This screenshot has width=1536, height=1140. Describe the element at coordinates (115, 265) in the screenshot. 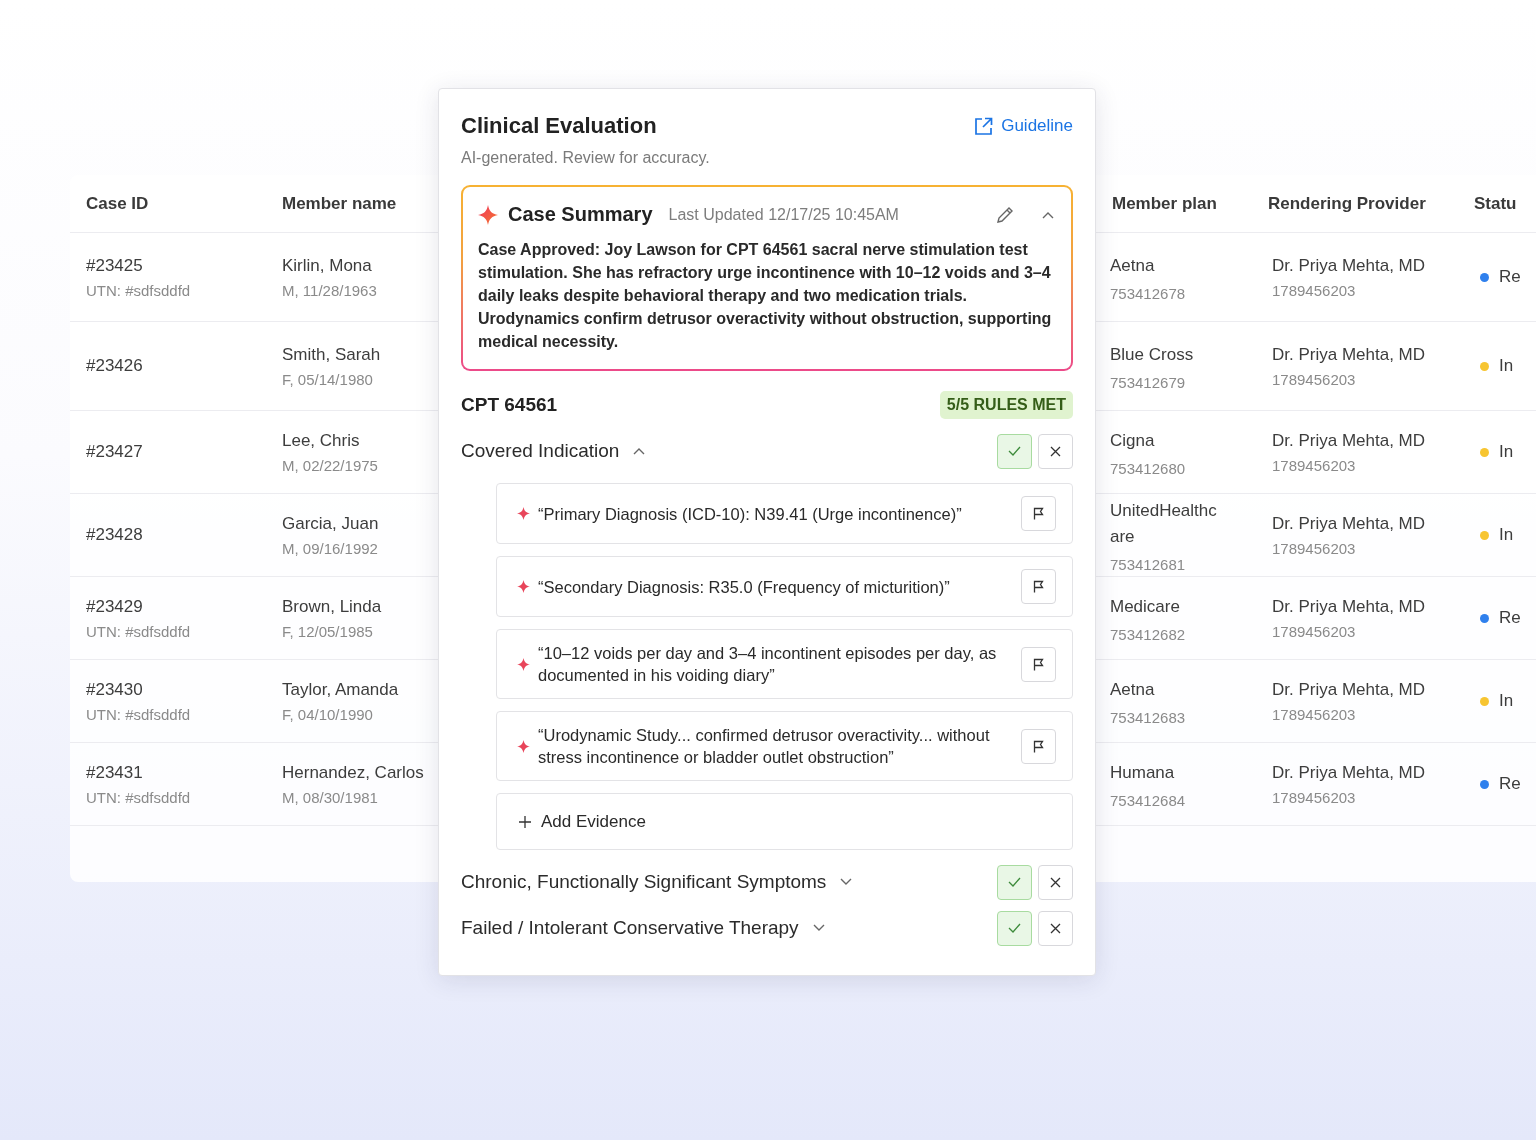

I see `case-id: #23425` at that location.